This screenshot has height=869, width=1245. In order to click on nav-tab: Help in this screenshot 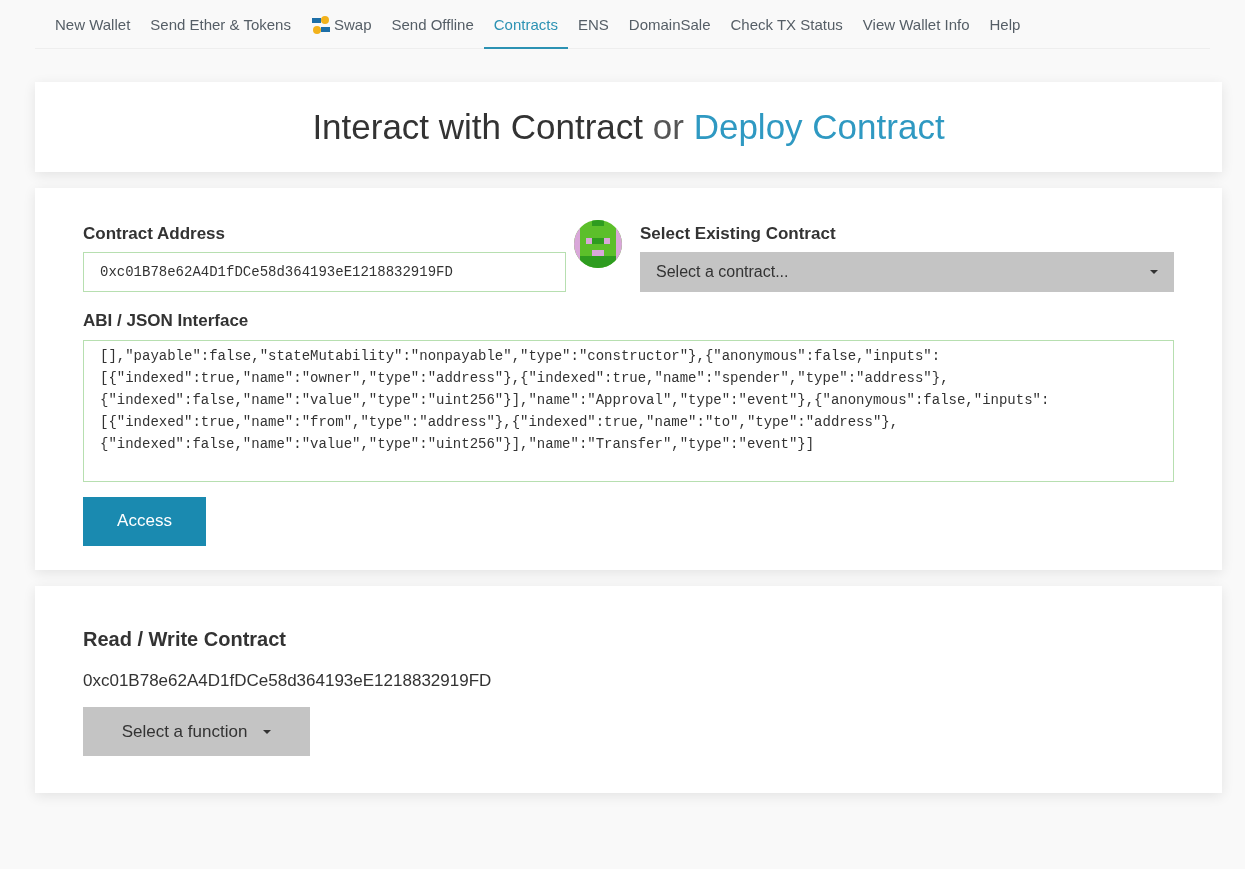, I will do `click(1005, 24)`.